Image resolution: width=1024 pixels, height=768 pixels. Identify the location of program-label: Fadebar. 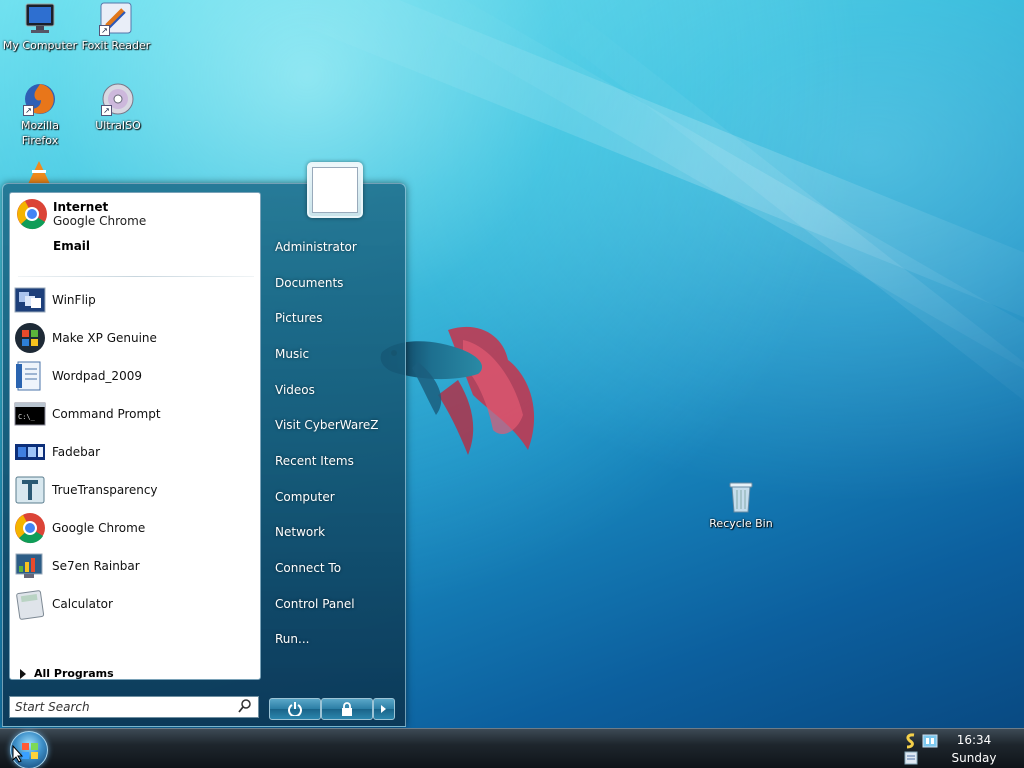
(76, 452).